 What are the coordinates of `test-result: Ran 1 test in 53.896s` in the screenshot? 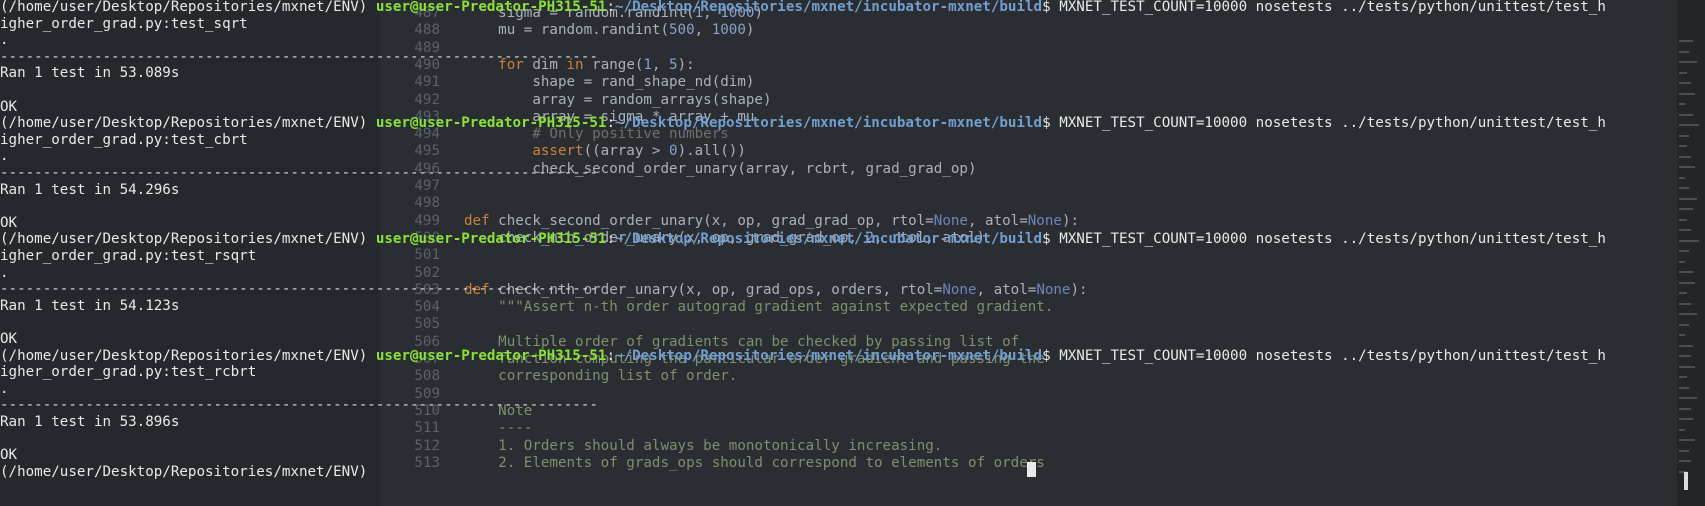 It's located at (89, 422).